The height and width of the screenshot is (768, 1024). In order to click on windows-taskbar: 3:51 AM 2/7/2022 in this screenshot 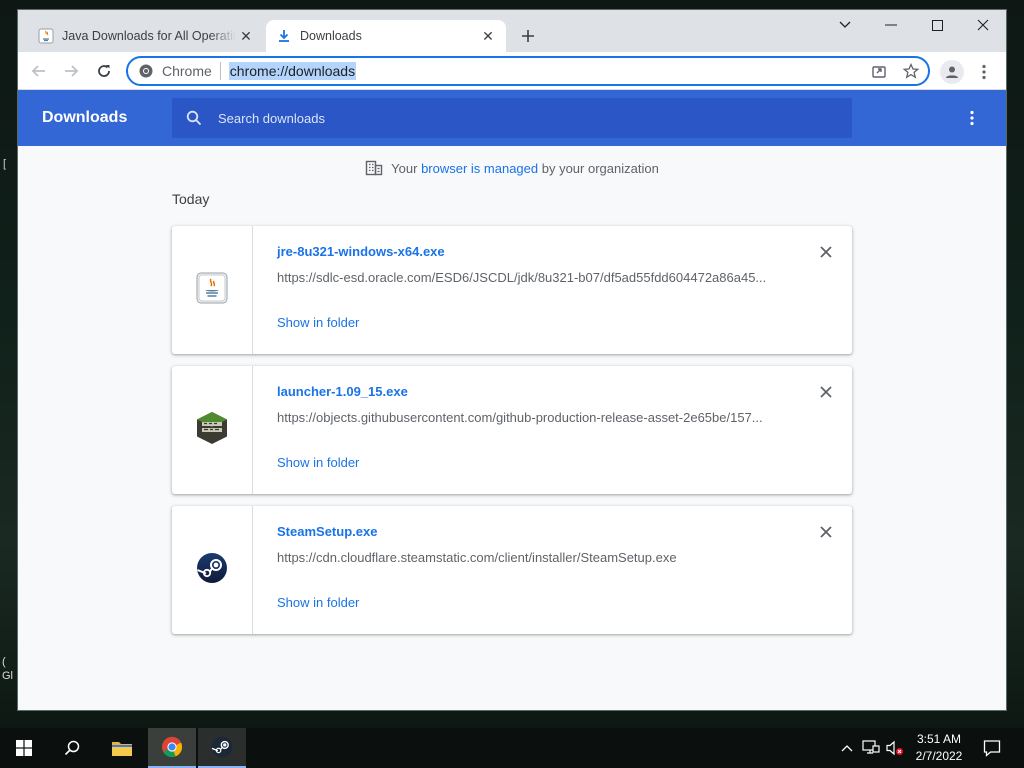, I will do `click(512, 748)`.